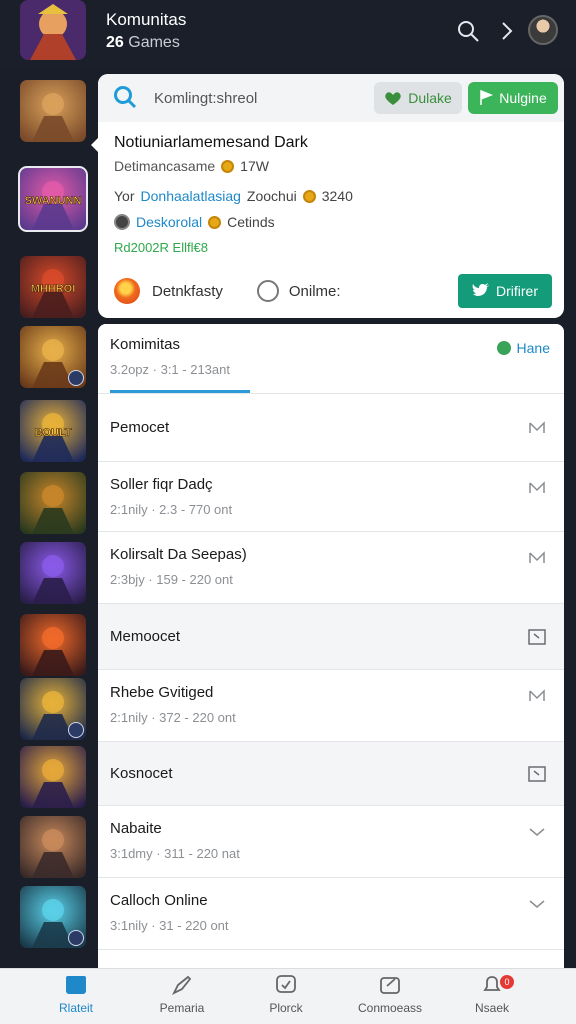 The image size is (576, 1024). Describe the element at coordinates (175, 853) in the screenshot. I see `list-item-subtitle: 3:1dmy · 311 - 220 nat` at that location.